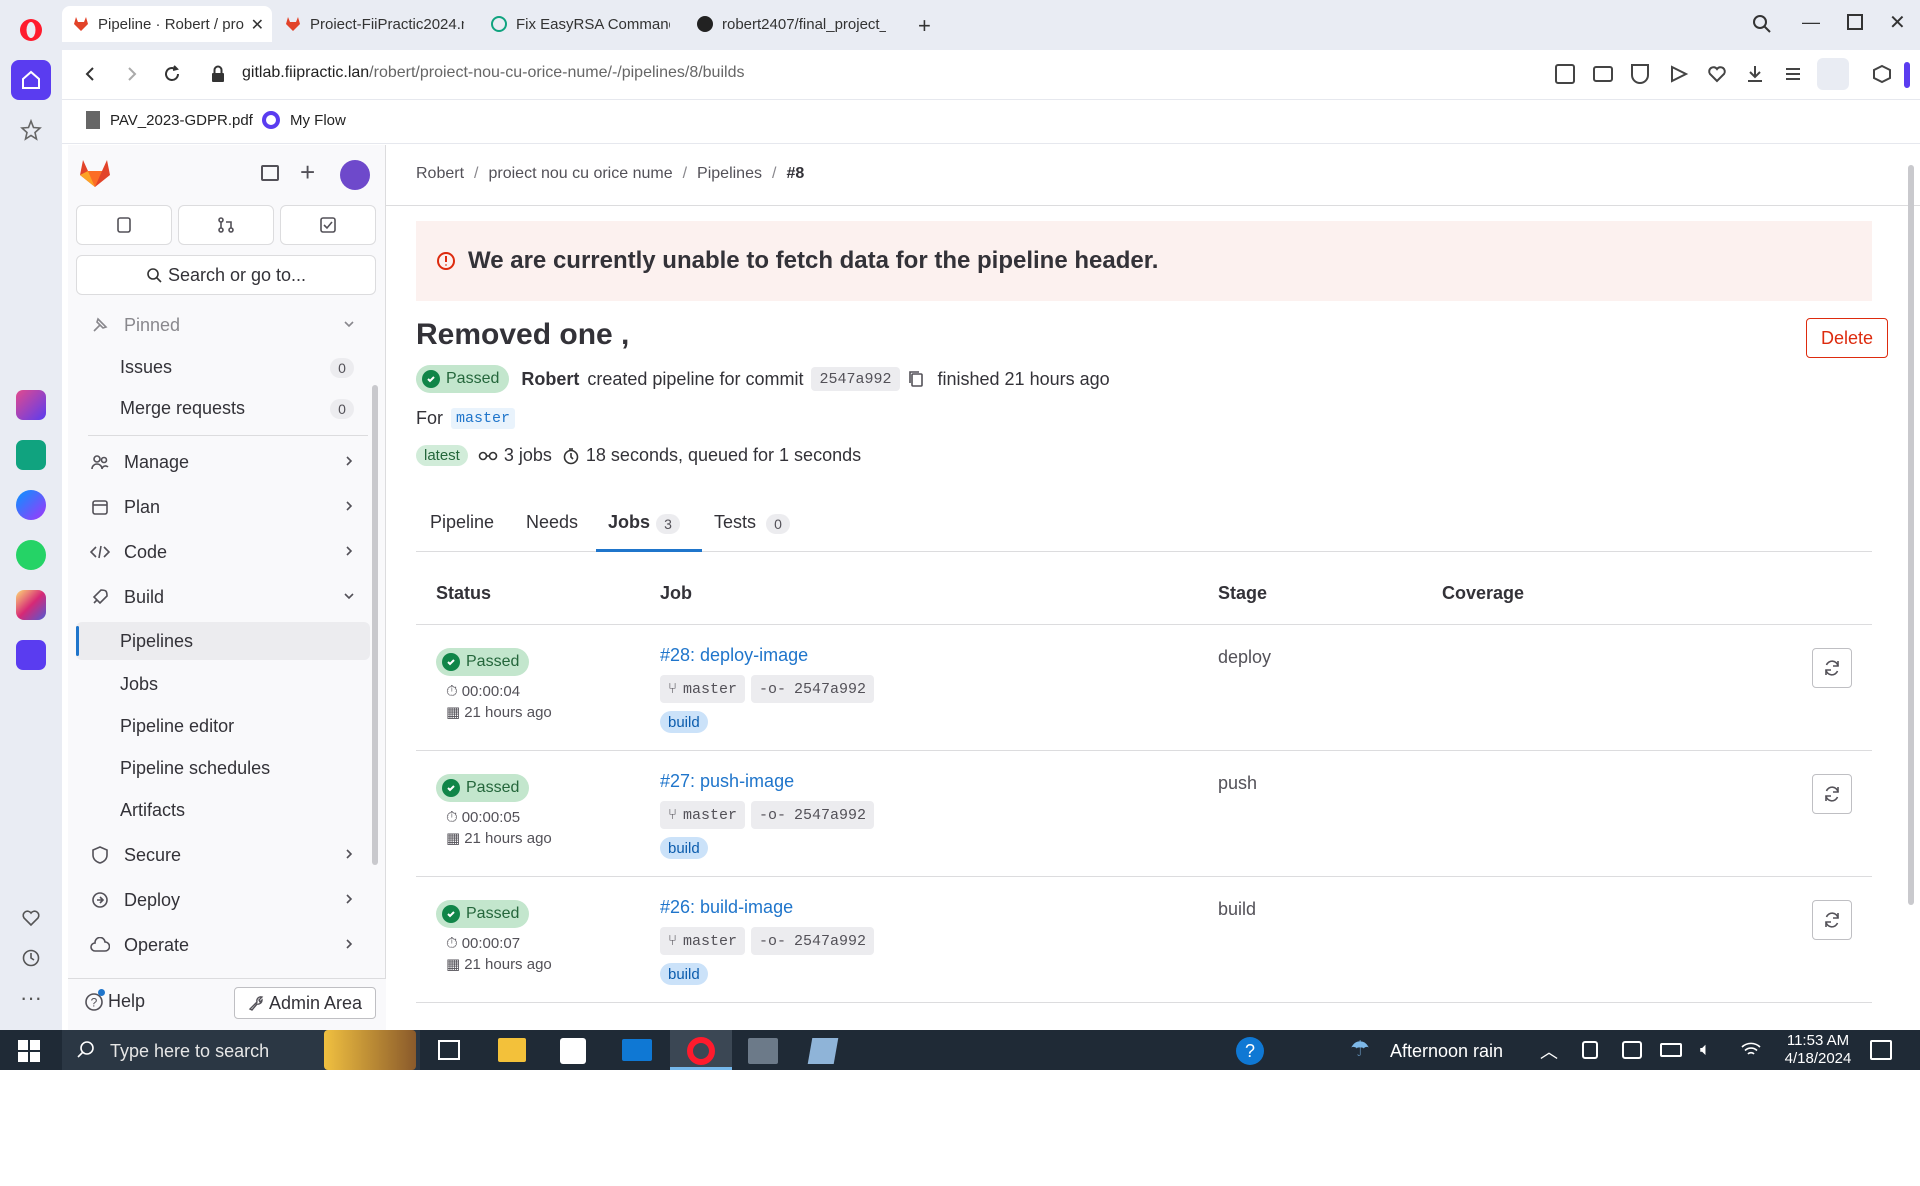 The width and height of the screenshot is (1920, 1186). Describe the element at coordinates (1847, 338) in the screenshot. I see `delete-button: Delete` at that location.